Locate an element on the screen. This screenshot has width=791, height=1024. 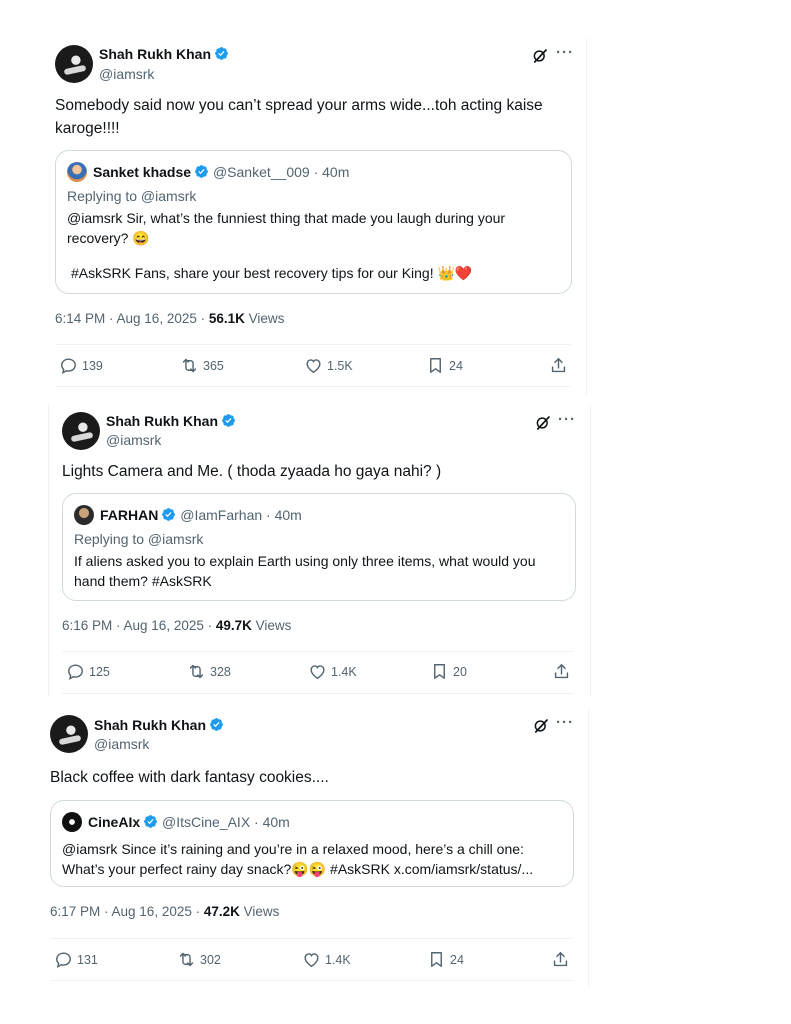
repost-button: 302 is located at coordinates (199, 959).